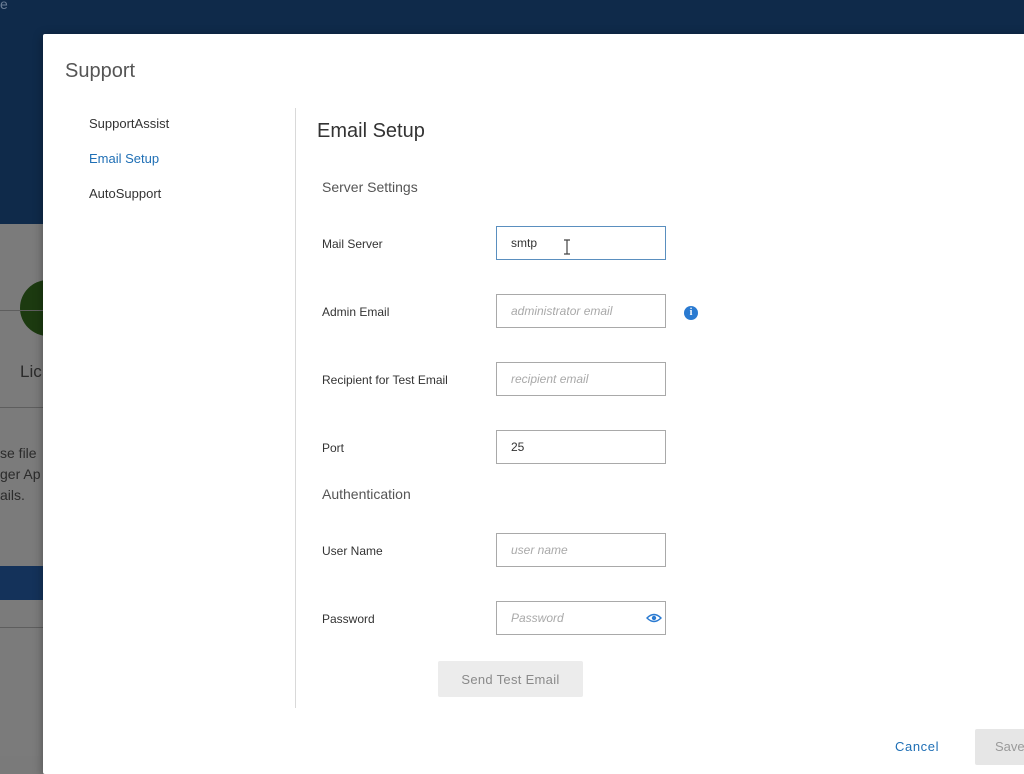  Describe the element at coordinates (581, 379) in the screenshot. I see `recipient-email-input` at that location.